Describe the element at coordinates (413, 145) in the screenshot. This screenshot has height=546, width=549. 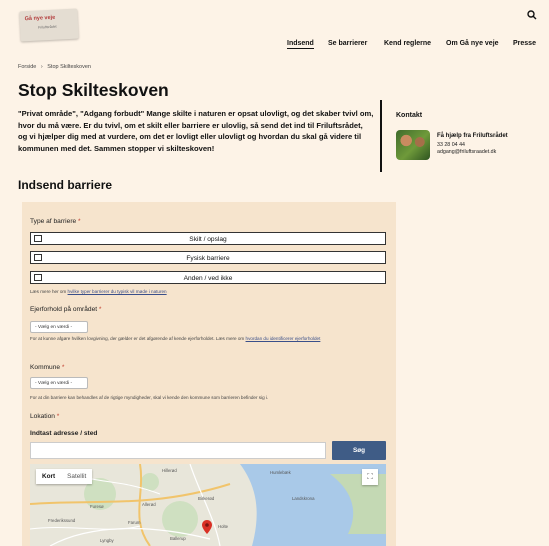
I see `contact-photo` at that location.